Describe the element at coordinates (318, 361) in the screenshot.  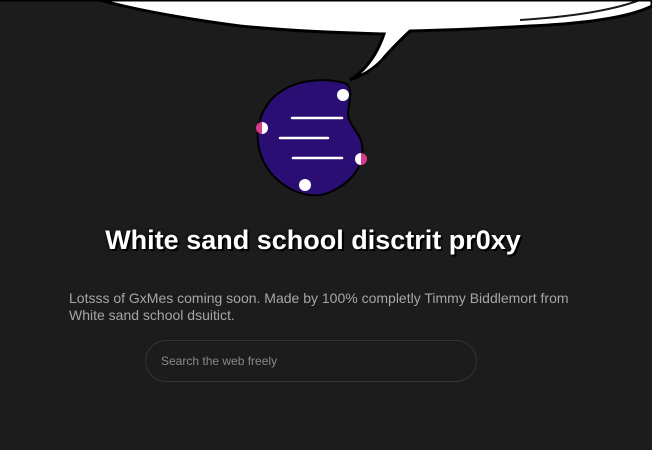
I see `search-input` at that location.